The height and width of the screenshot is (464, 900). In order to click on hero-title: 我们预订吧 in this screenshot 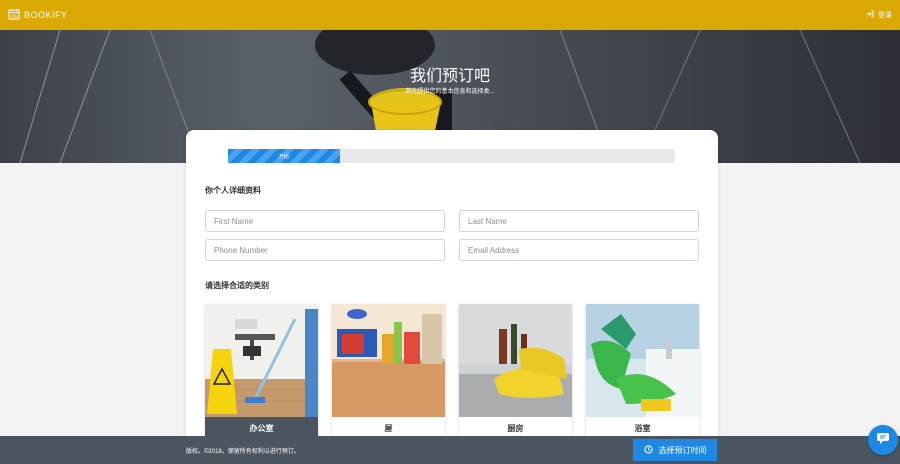, I will do `click(449, 76)`.